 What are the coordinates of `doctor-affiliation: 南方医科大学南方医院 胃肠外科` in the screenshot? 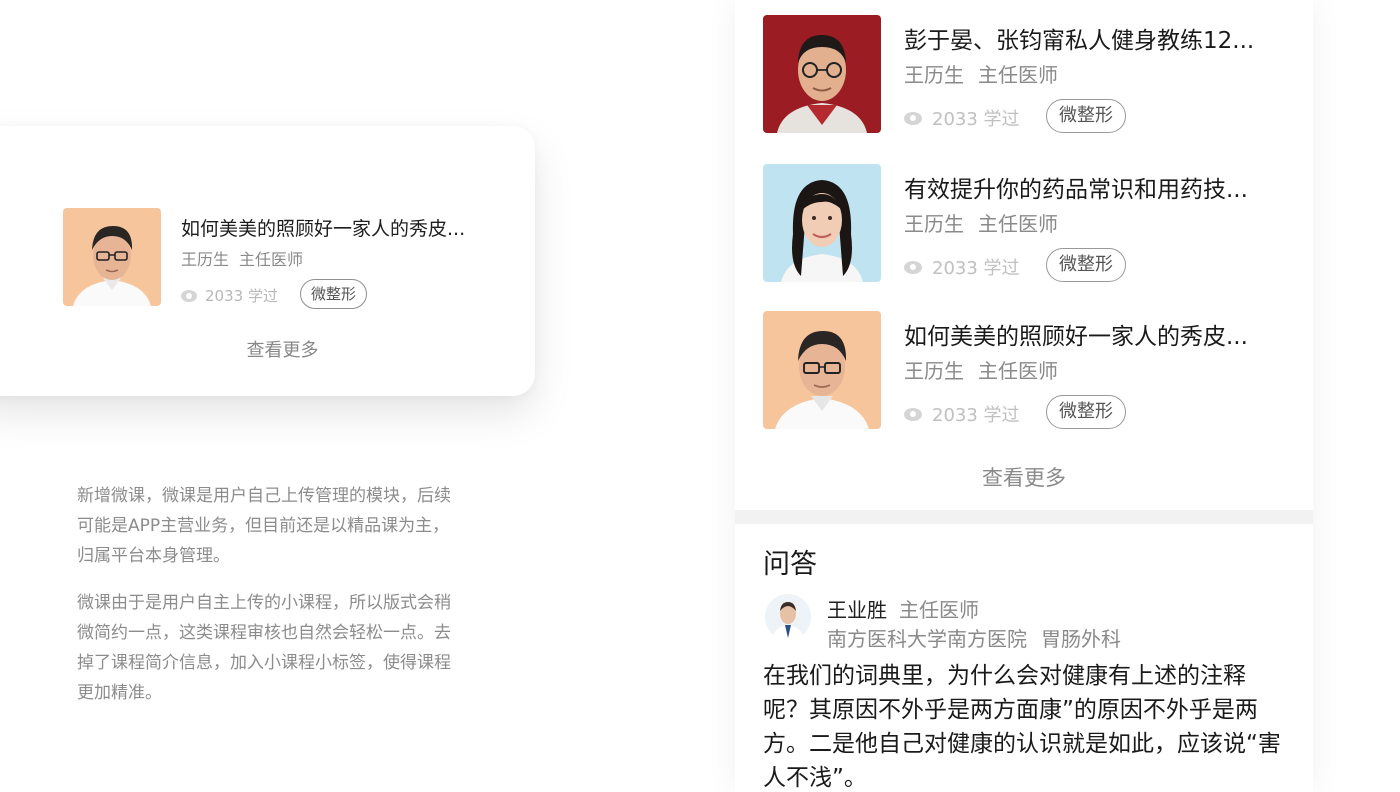 It's located at (974, 637).